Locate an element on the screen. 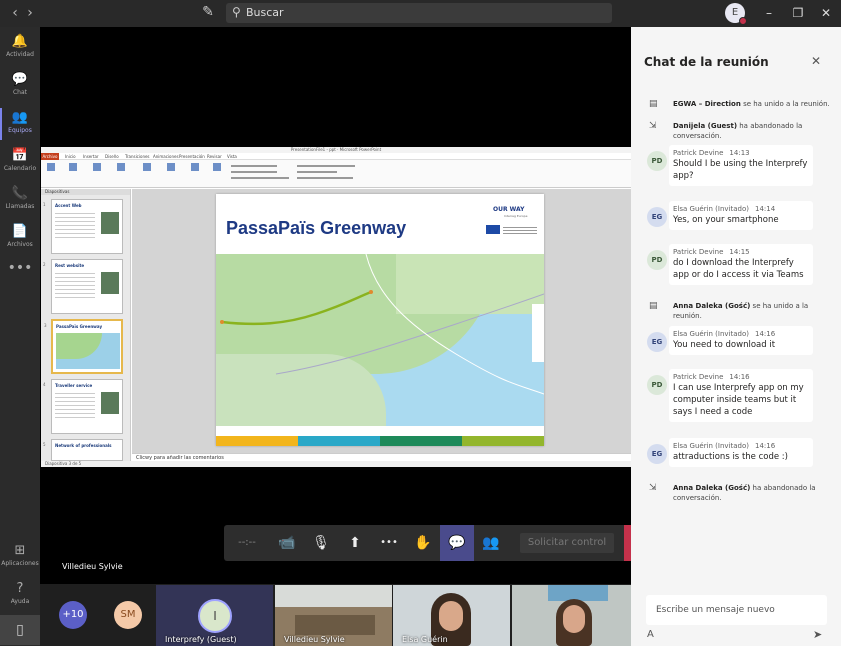  rail-calls: 📞 Llamadas is located at coordinates (20, 200).